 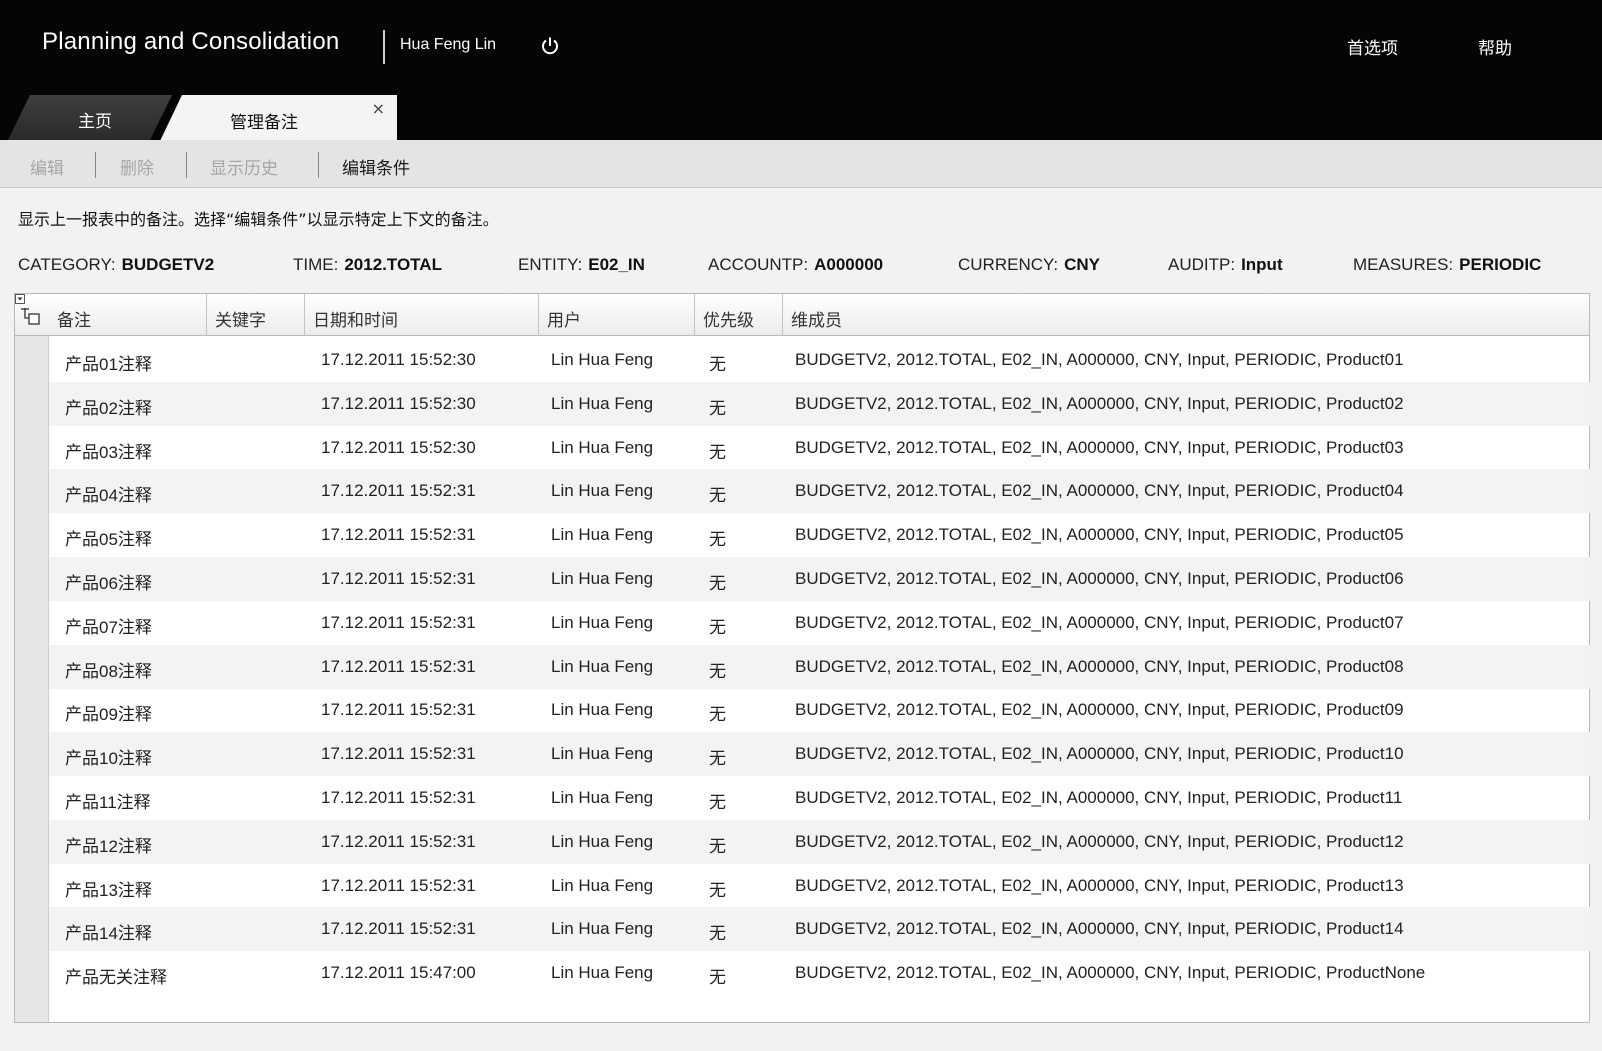 What do you see at coordinates (367, 264) in the screenshot?
I see `context-item-time: TIME: 2012.TOTAL` at bounding box center [367, 264].